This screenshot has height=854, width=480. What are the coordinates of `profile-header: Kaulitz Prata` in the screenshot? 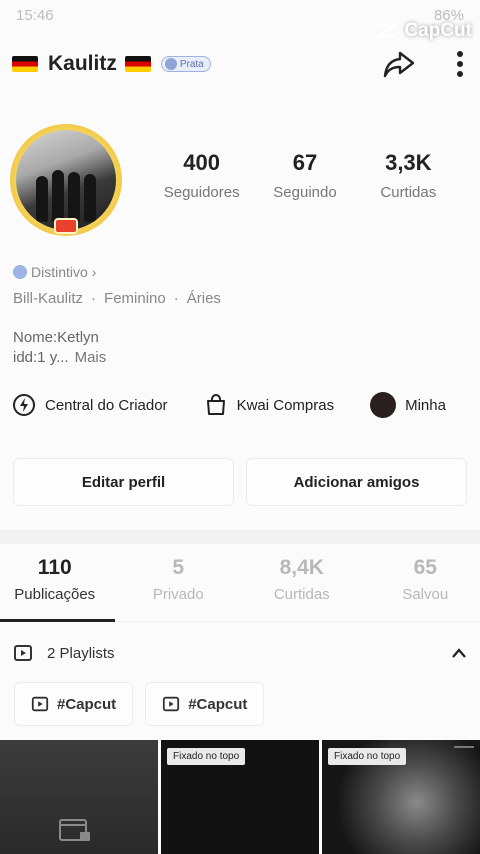 It's located at (238, 64).